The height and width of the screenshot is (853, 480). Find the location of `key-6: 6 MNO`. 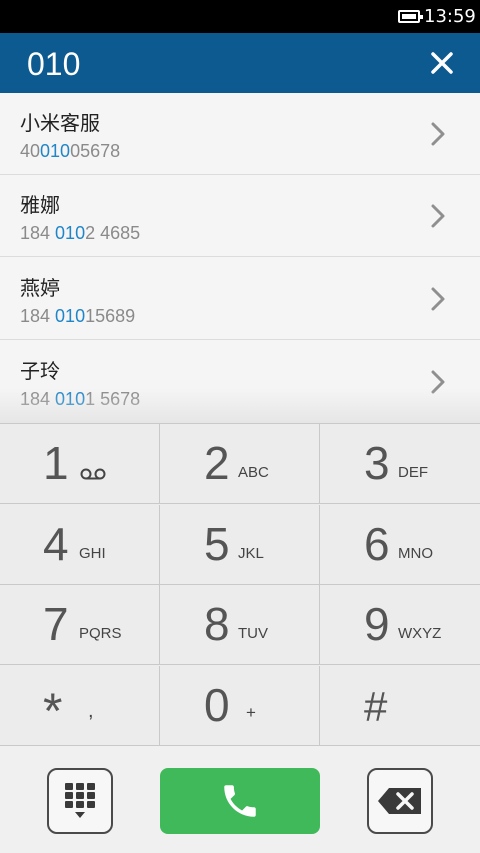

key-6: 6 MNO is located at coordinates (400, 545).